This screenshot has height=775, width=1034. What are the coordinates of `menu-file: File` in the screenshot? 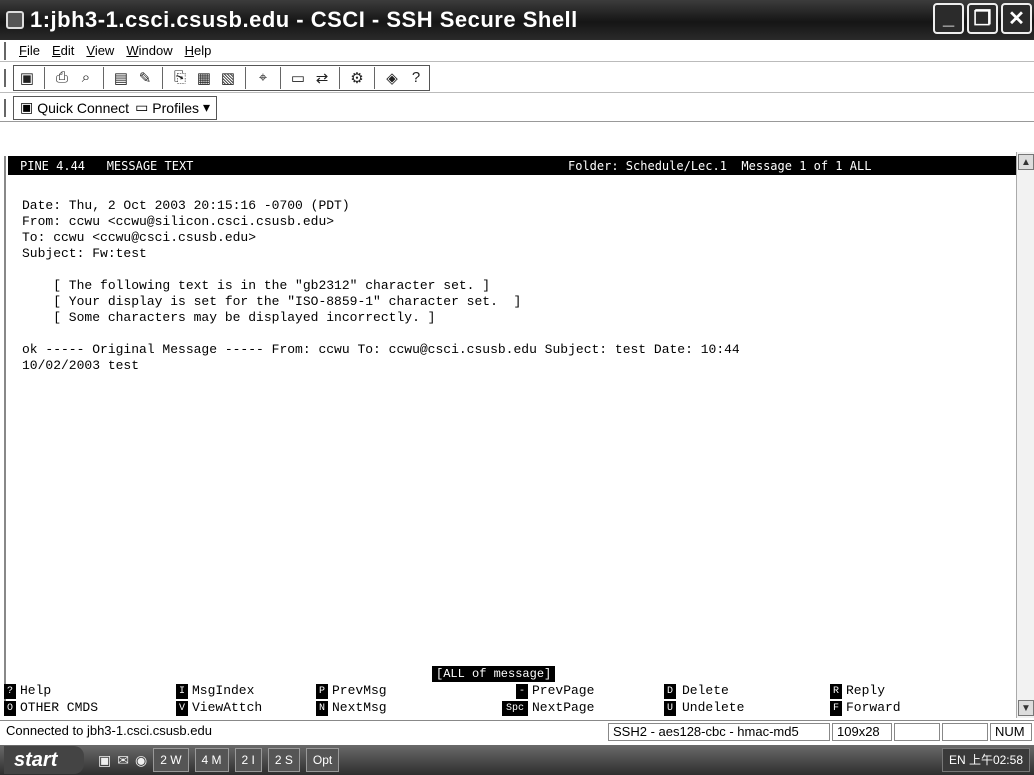 It's located at (29, 50).